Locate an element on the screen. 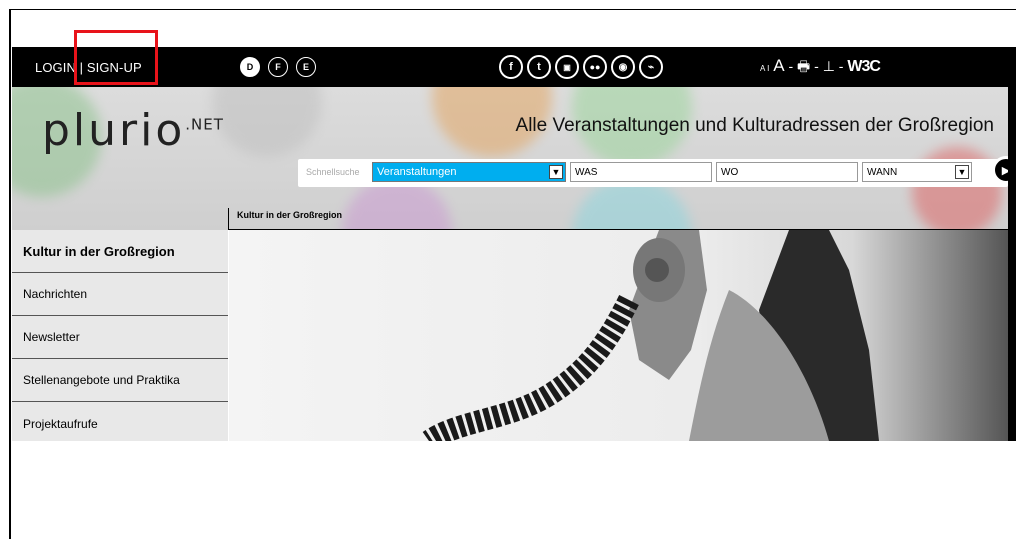 The image size is (1016, 539). podcast-icon: ◉ is located at coordinates (623, 67).